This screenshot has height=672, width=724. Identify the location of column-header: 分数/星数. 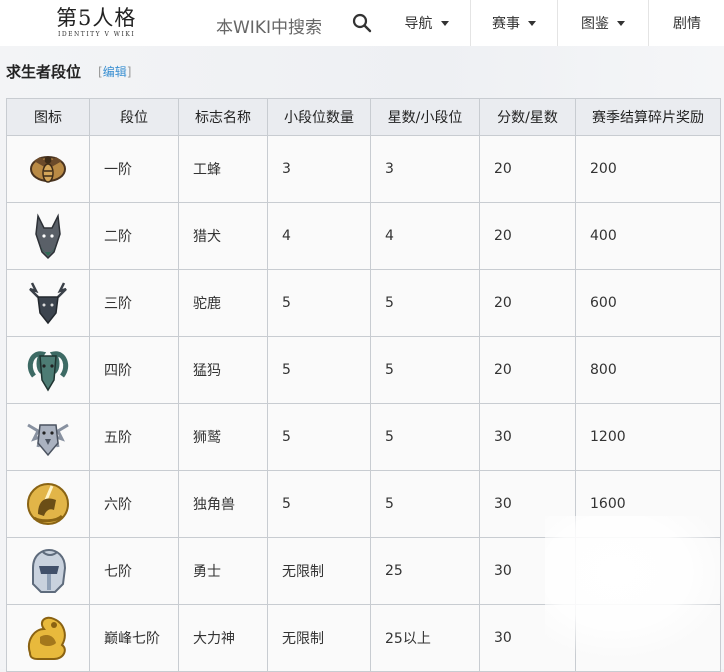
(527, 117).